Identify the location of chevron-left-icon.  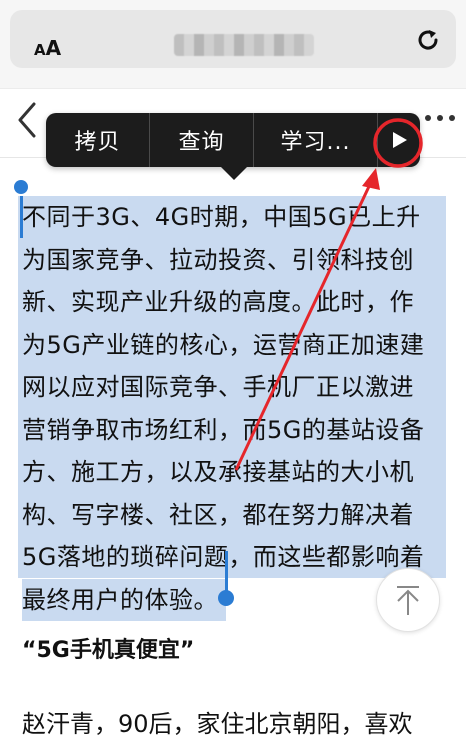
(27, 120).